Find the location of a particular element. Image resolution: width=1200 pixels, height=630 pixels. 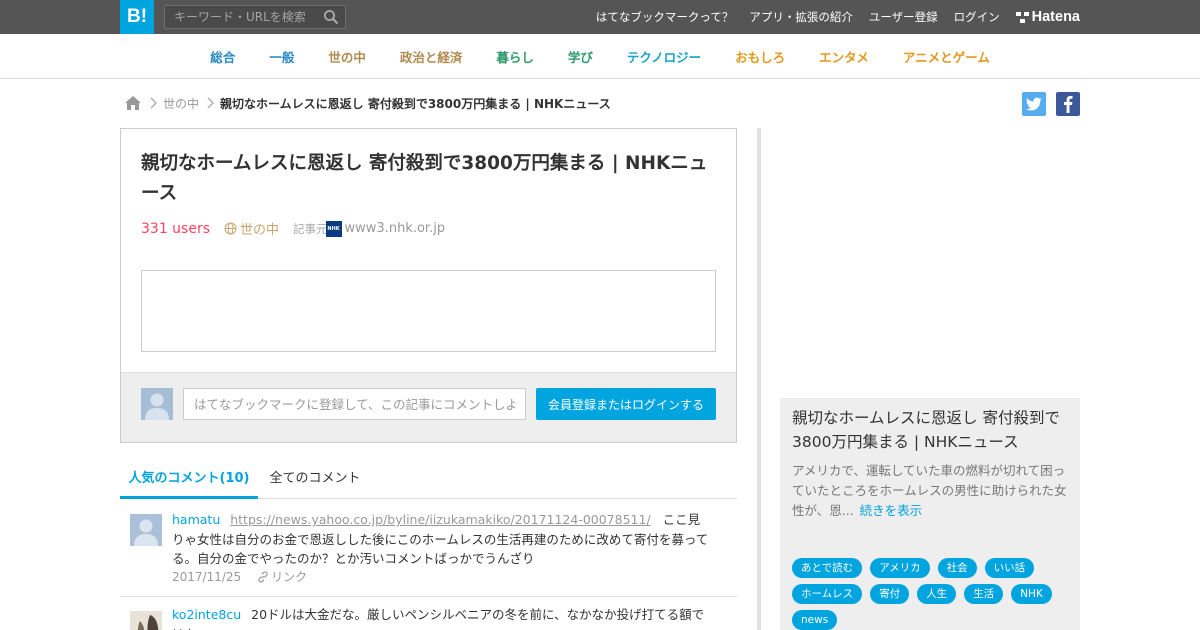

tab-popular-comments: 人気のコメント(10) is located at coordinates (189, 480).